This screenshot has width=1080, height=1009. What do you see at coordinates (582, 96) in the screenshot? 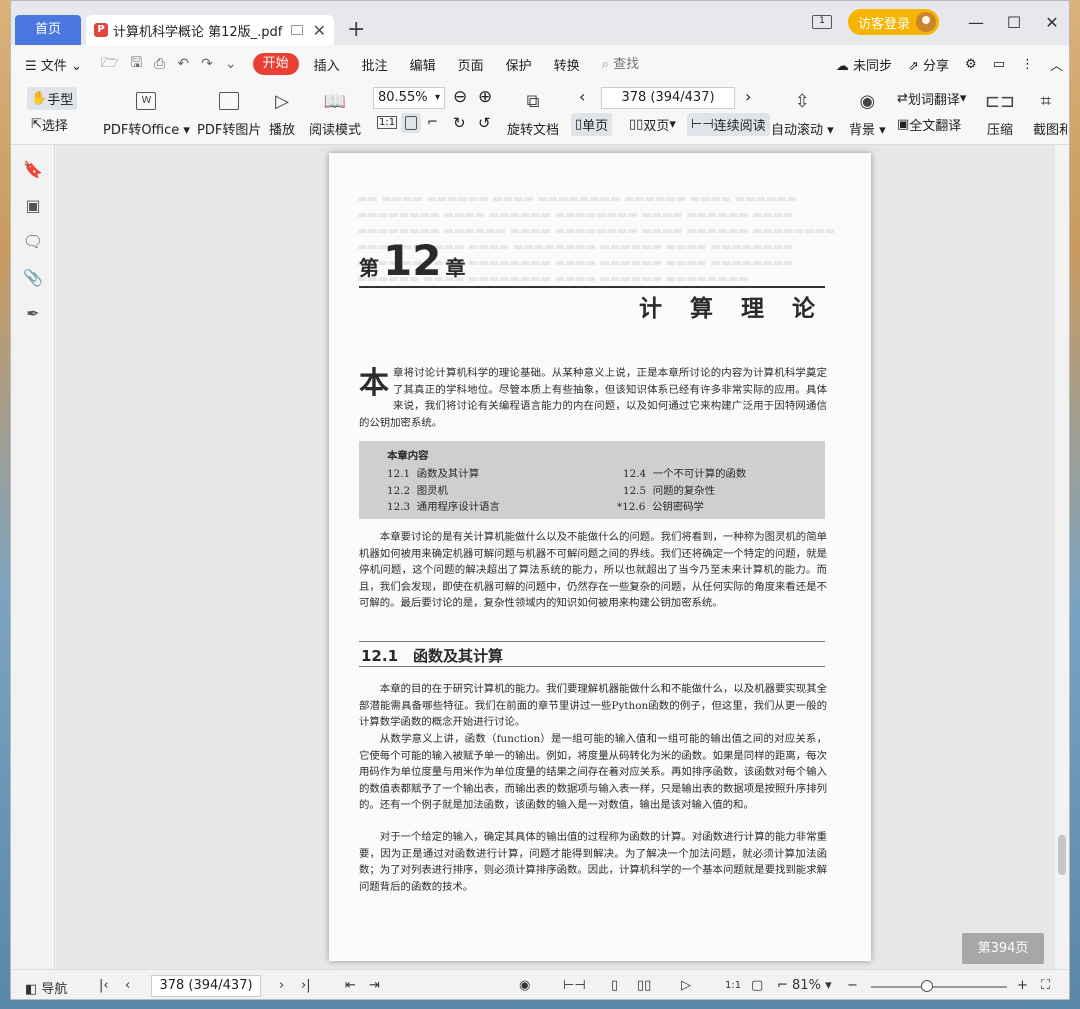
I see `previous-page-icon: ‹` at bounding box center [582, 96].